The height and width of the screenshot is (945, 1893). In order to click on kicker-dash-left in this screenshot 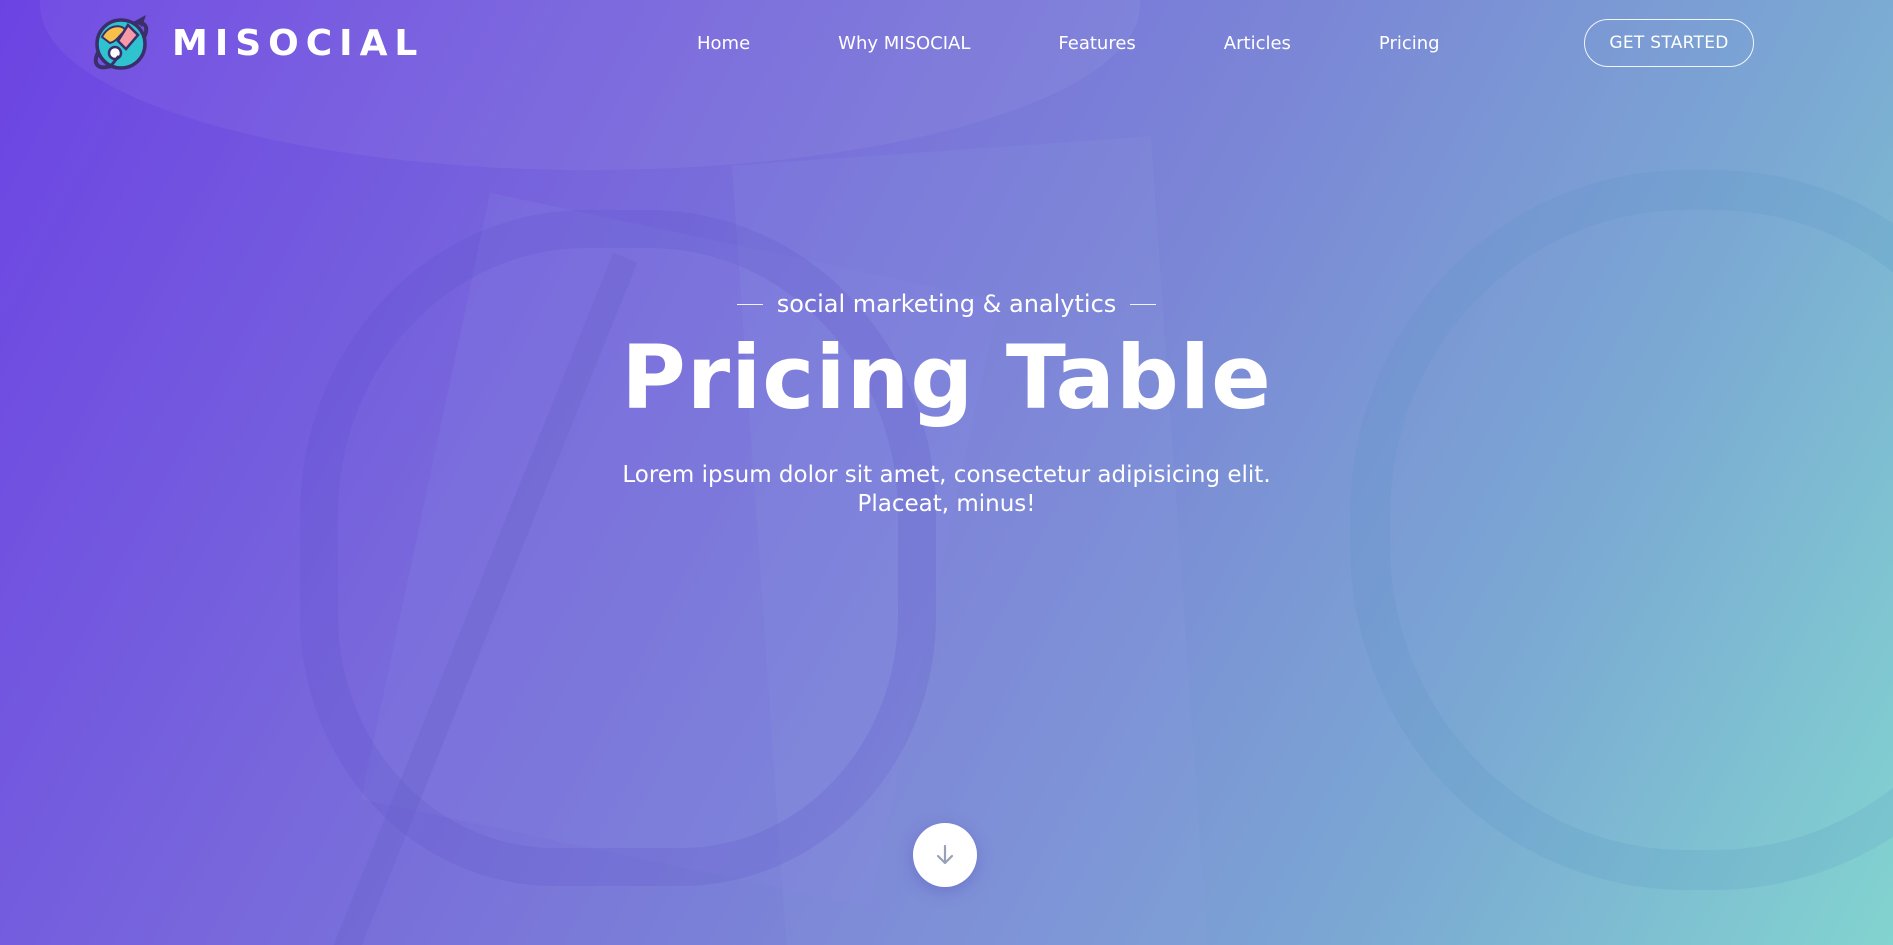, I will do `click(749, 304)`.